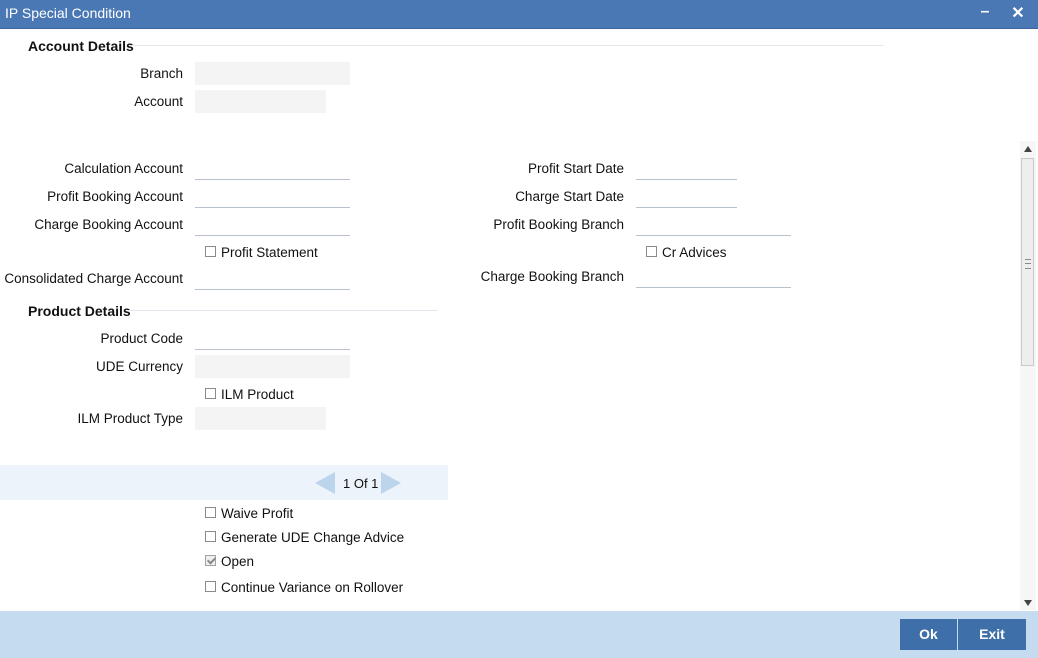 The height and width of the screenshot is (658, 1038). Describe the element at coordinates (1028, 375) in the screenshot. I see `vertical-scrollbar` at that location.